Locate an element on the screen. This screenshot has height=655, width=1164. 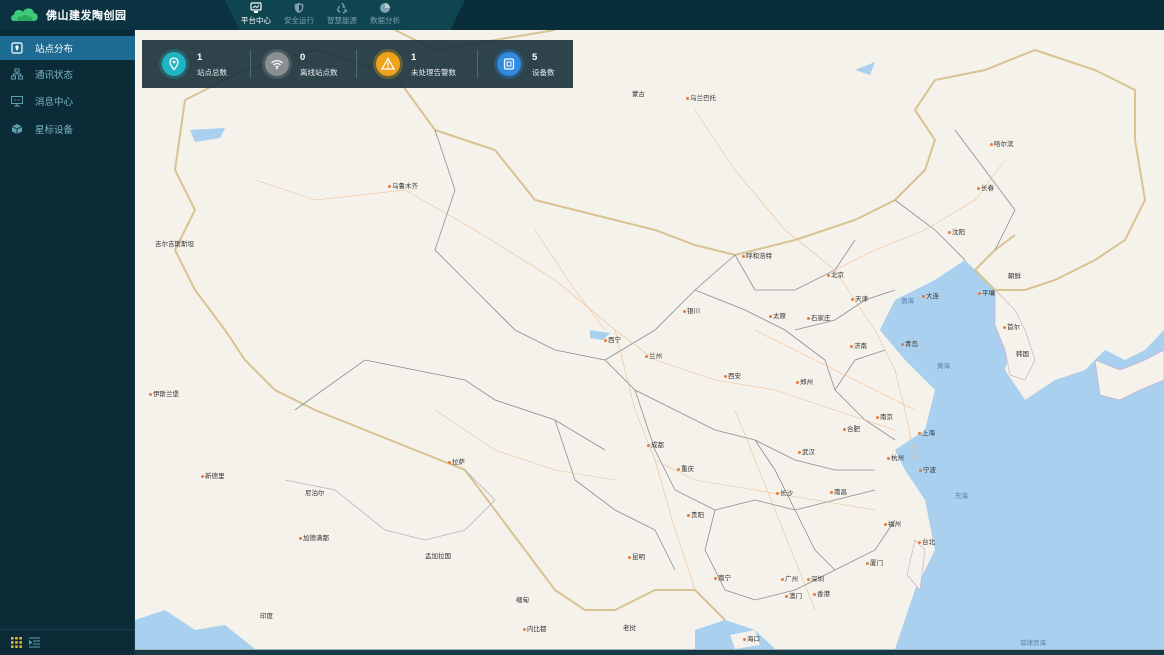
city-label: 宁波 is located at coordinates (927, 469).